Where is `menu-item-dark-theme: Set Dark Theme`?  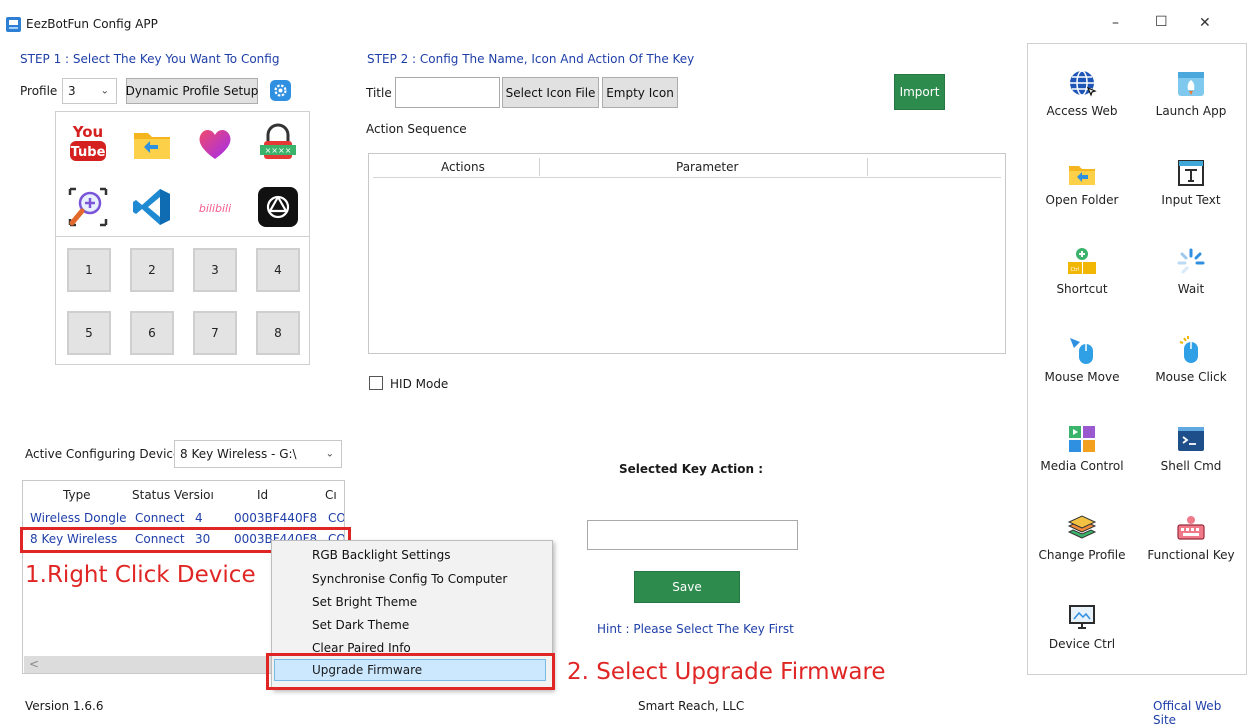 menu-item-dark-theme: Set Dark Theme is located at coordinates (360, 625).